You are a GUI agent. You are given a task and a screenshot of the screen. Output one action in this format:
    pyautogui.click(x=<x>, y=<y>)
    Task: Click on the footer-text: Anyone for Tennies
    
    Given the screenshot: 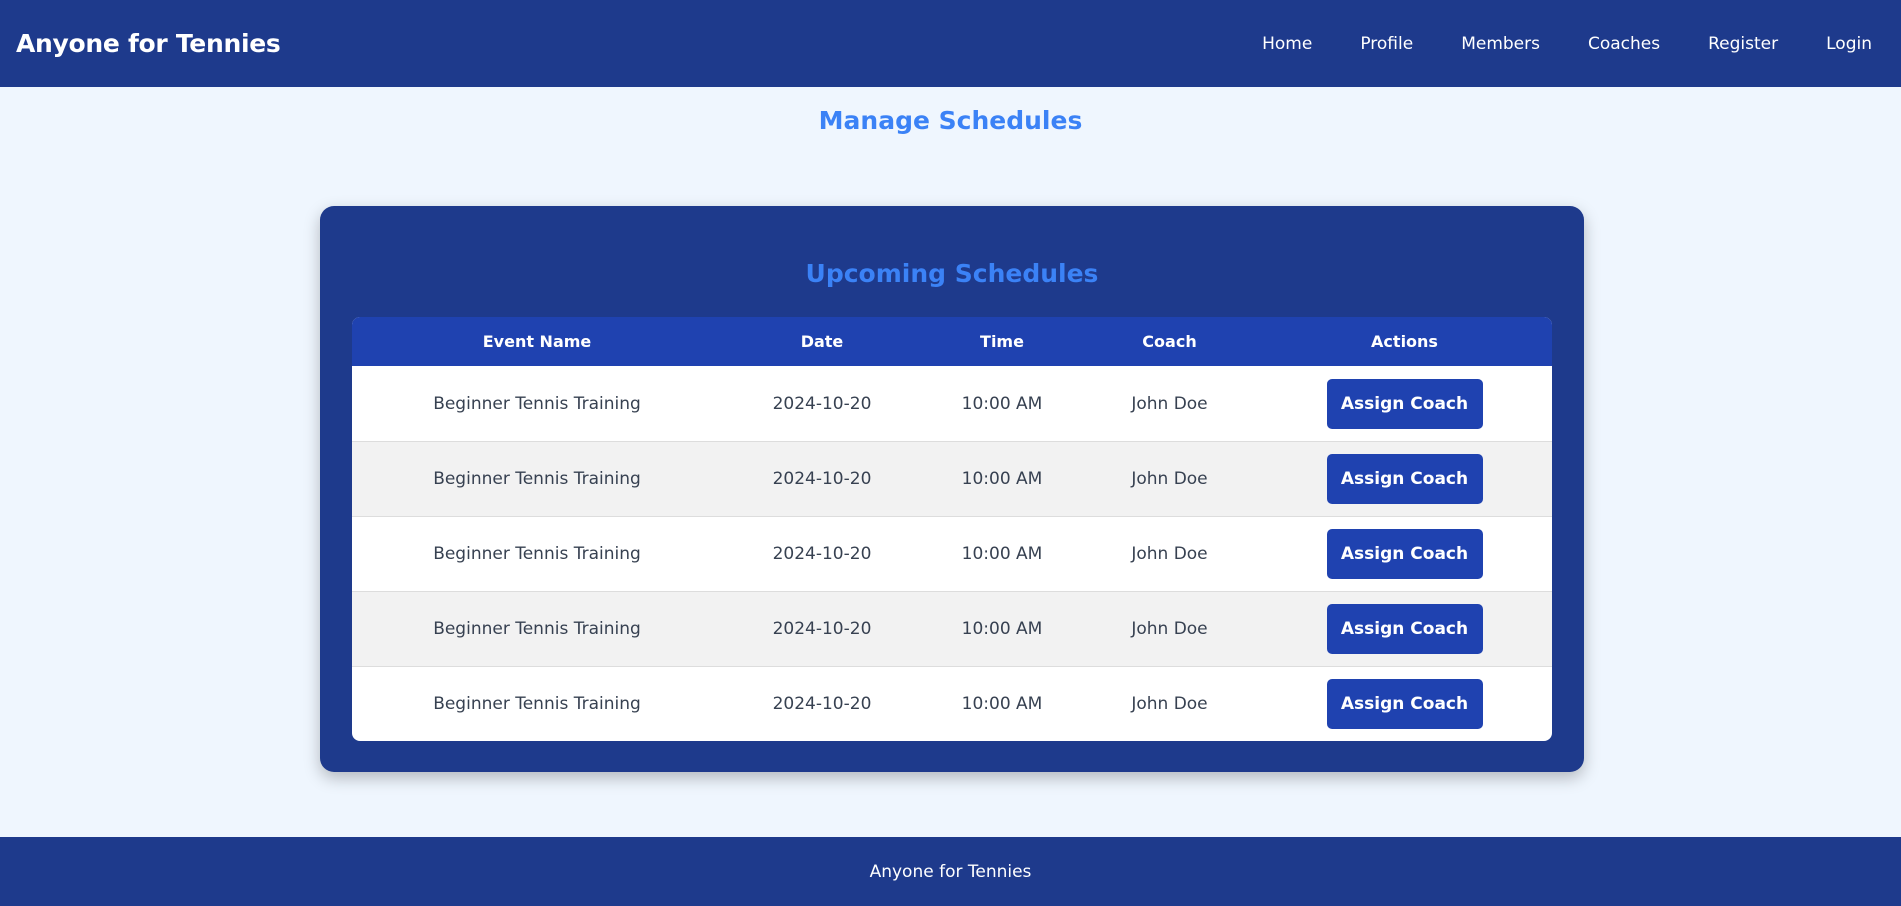 What is the action you would take?
    pyautogui.click(x=950, y=871)
    